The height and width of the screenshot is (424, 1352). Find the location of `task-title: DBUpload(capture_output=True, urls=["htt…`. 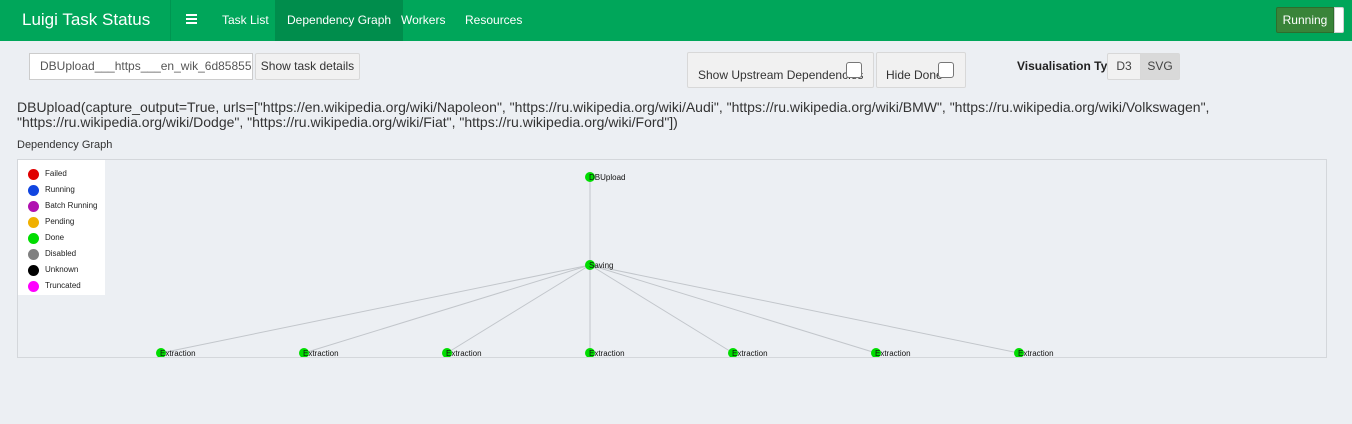

task-title: DBUpload(capture_output=True, urls=["htt… is located at coordinates (667, 115).